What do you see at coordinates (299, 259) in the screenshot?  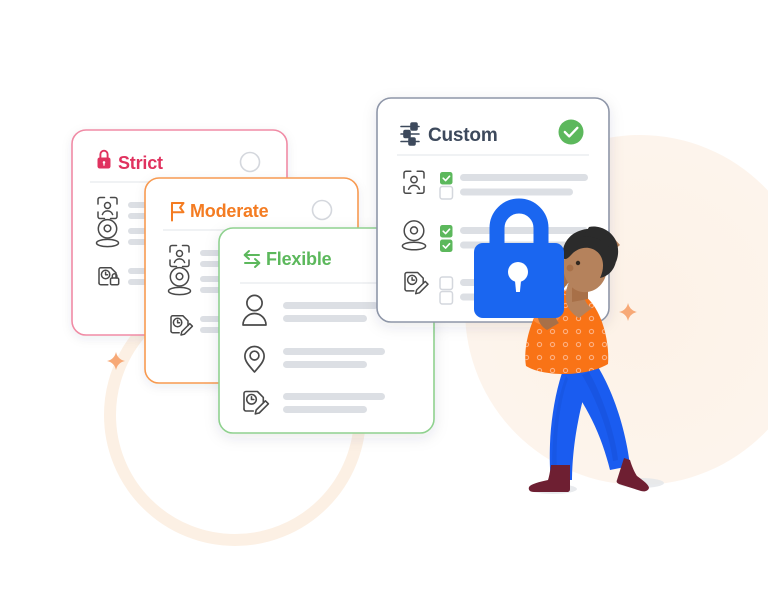 I see `card-flexible-title: Flexible` at bounding box center [299, 259].